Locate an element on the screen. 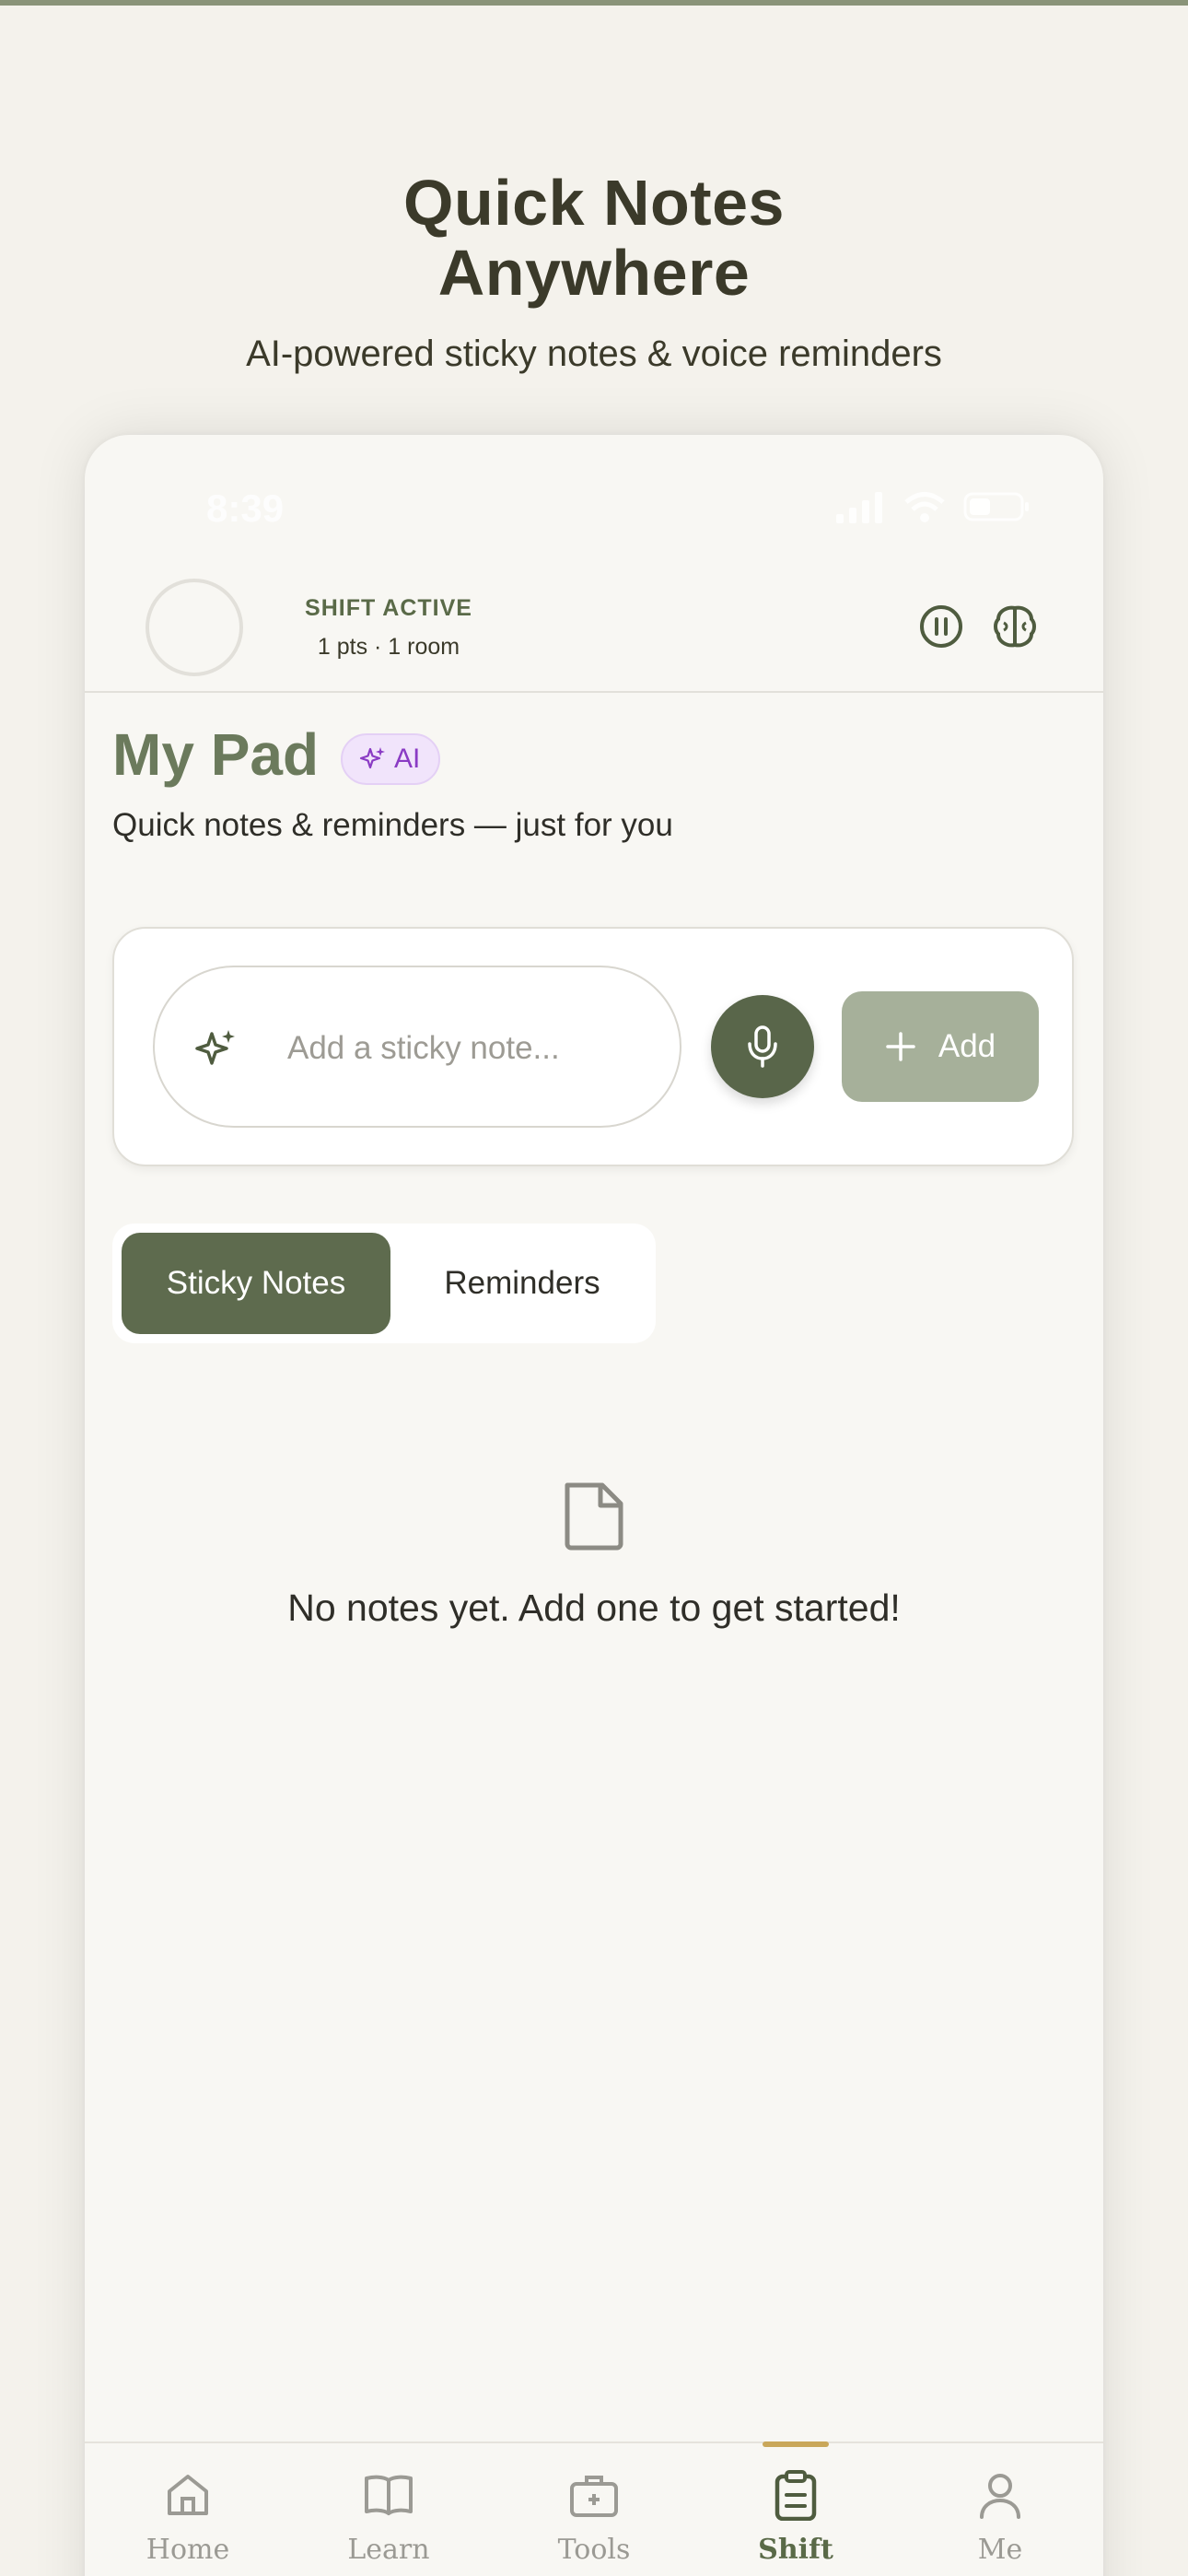  shift-header: SHIFT ACTIVE 1 pts · 1 room is located at coordinates (594, 628).